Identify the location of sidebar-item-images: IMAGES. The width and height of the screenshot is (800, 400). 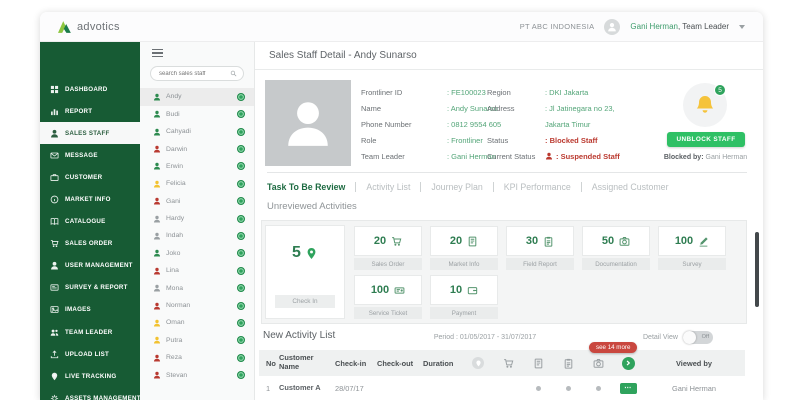
(90, 310).